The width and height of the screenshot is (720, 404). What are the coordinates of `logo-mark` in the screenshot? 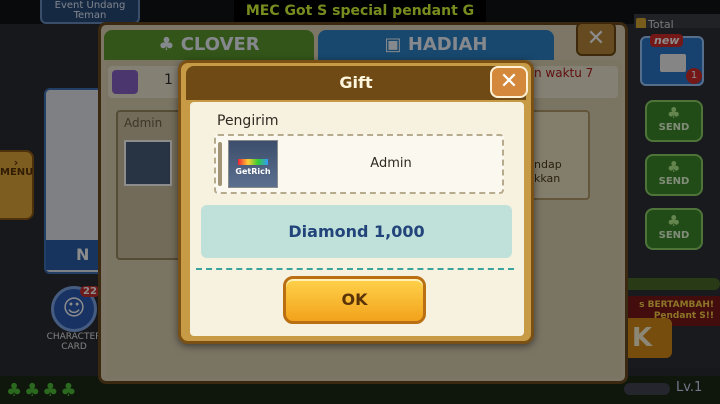 It's located at (253, 162).